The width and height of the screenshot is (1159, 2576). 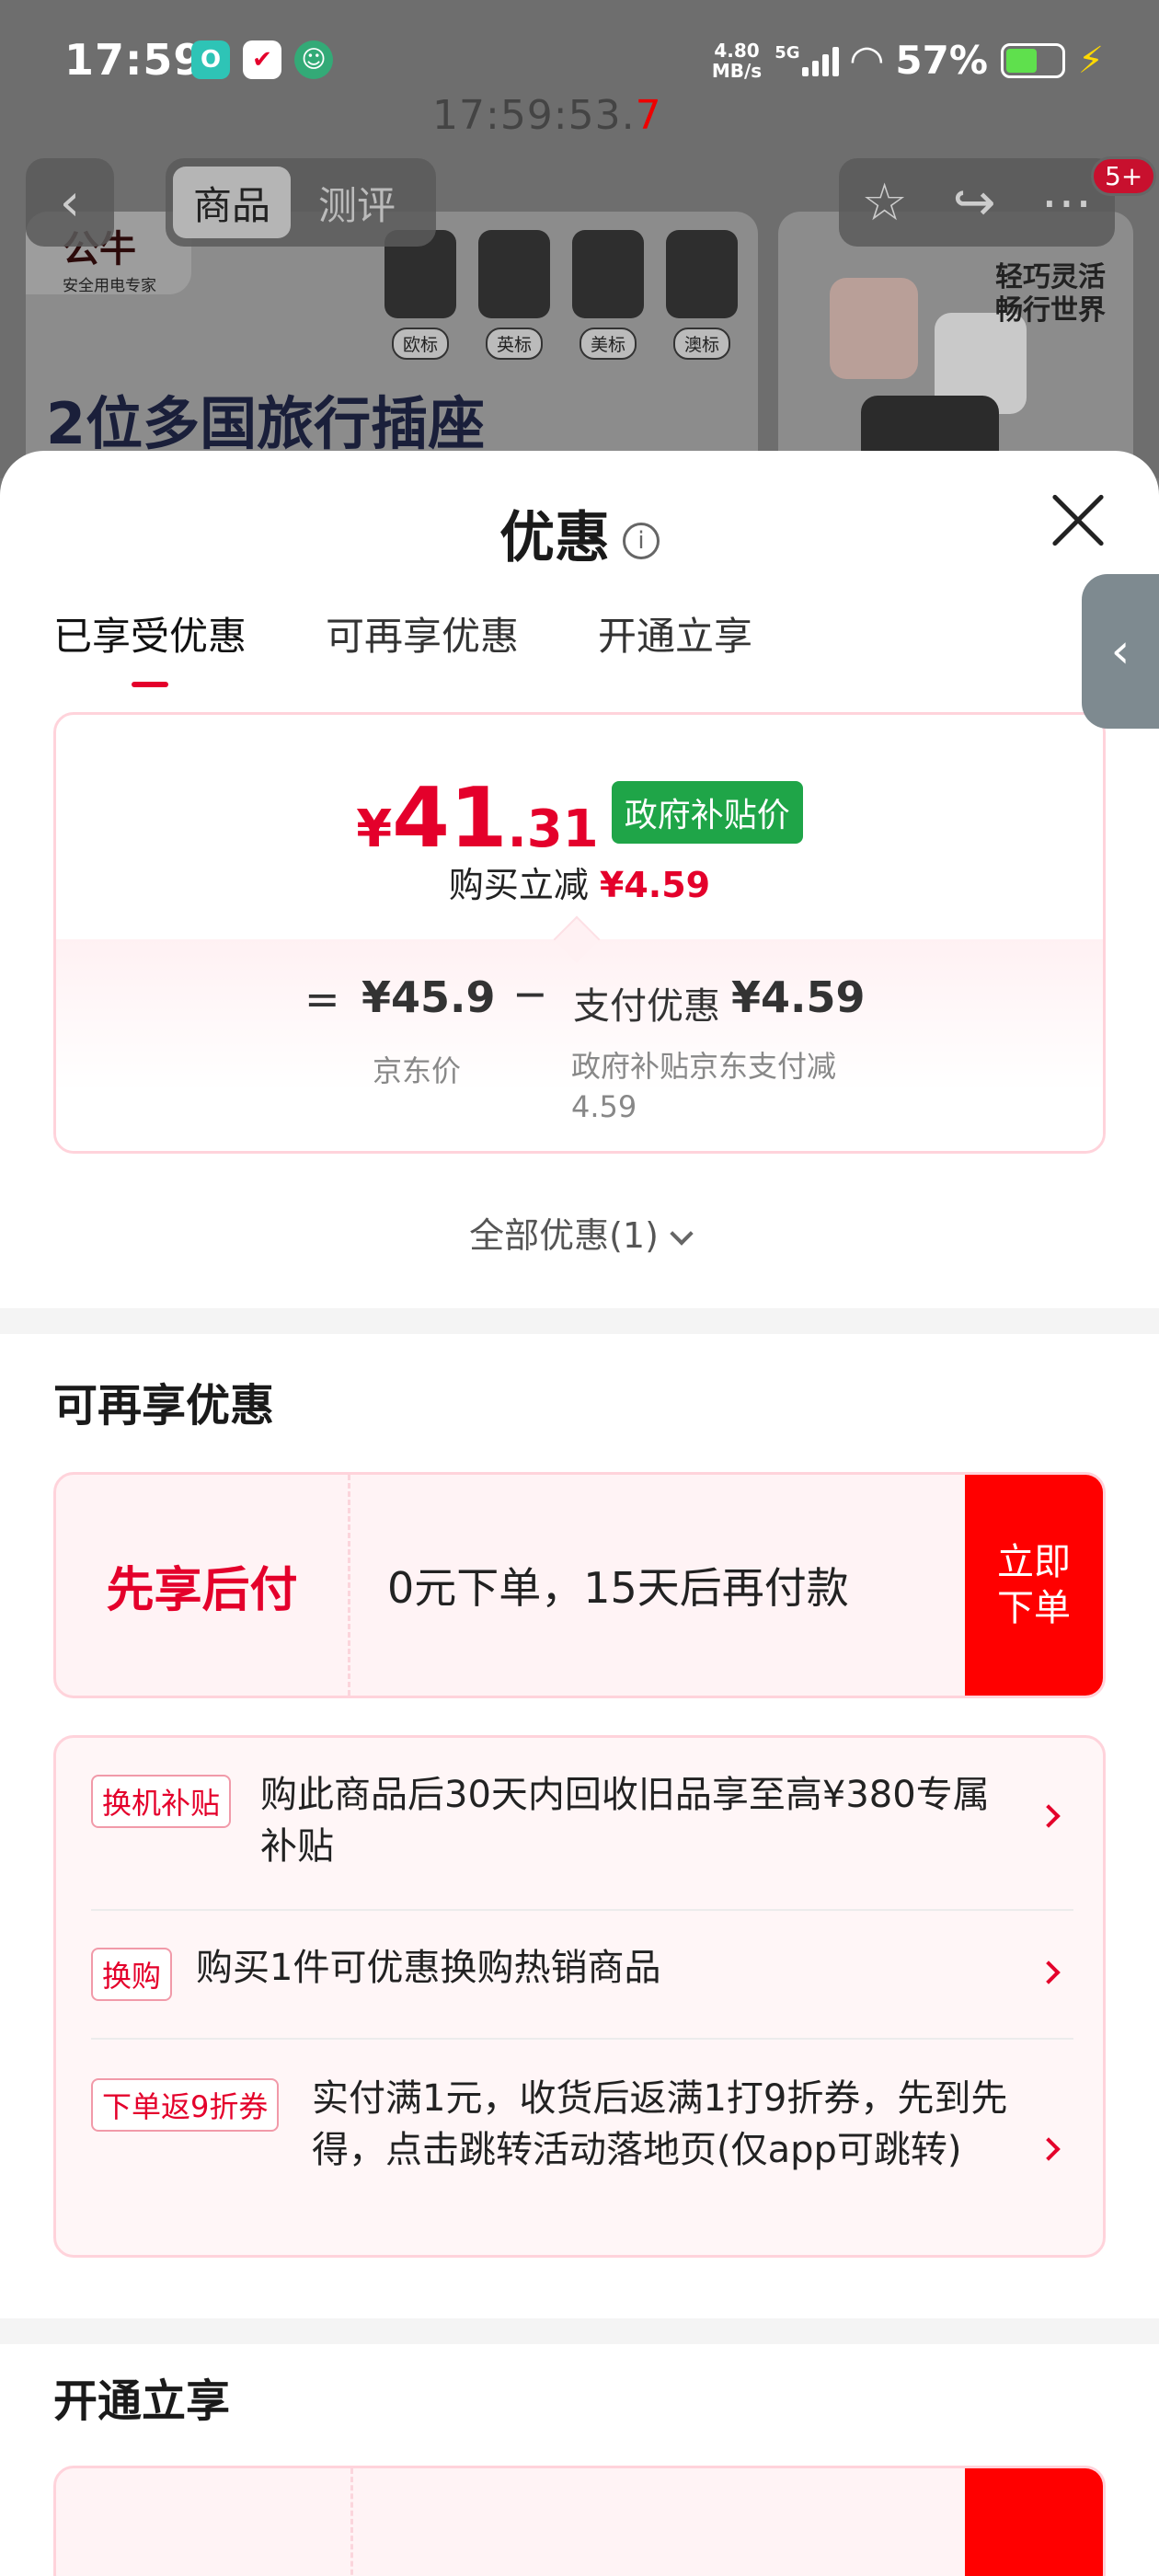 I want to click on jd-price-label: 京东价, so click(x=417, y=1070).